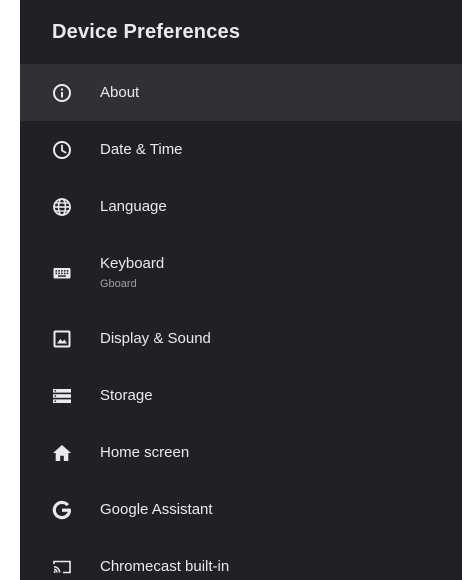  Describe the element at coordinates (118, 283) in the screenshot. I see `menu-item-summary: Gboard` at that location.